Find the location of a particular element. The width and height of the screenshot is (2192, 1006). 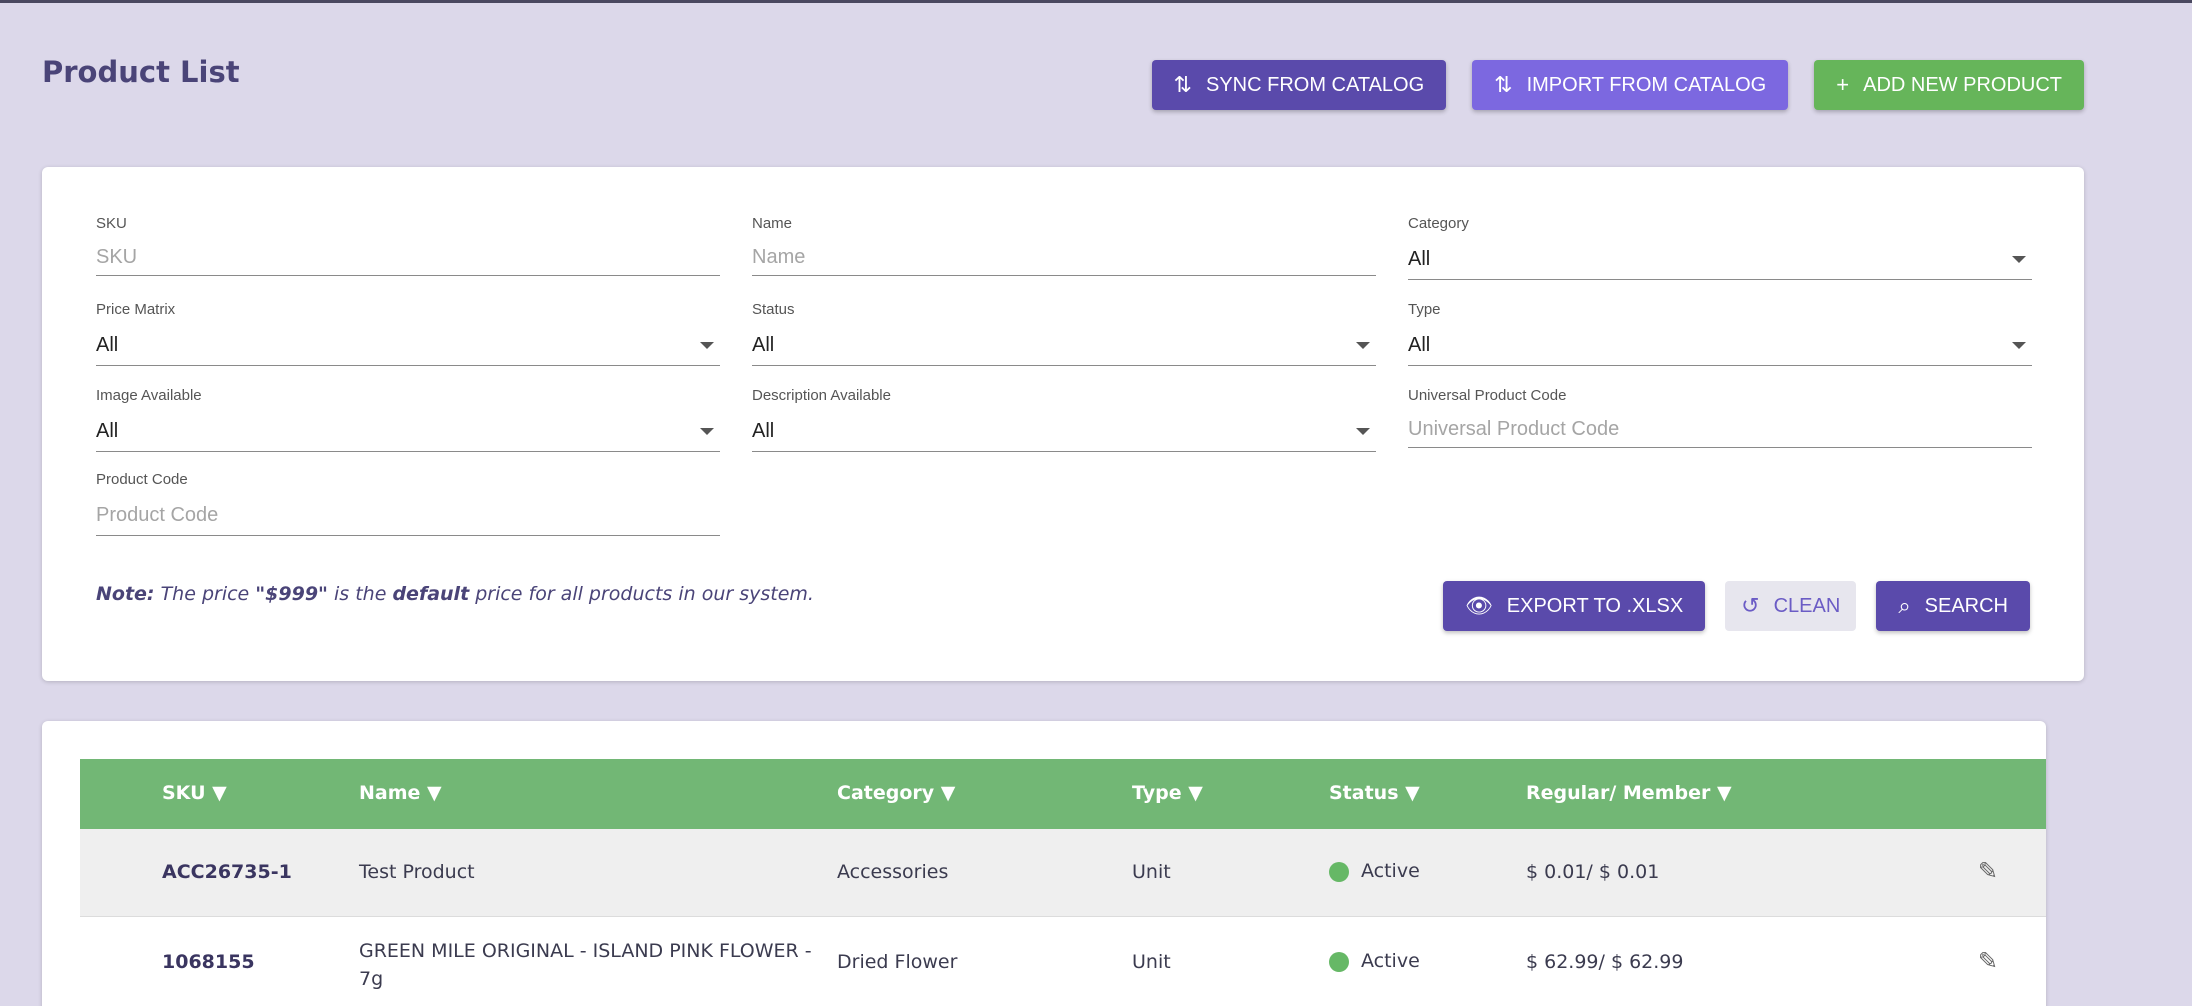

status-filter: Status All is located at coordinates (1064, 333).